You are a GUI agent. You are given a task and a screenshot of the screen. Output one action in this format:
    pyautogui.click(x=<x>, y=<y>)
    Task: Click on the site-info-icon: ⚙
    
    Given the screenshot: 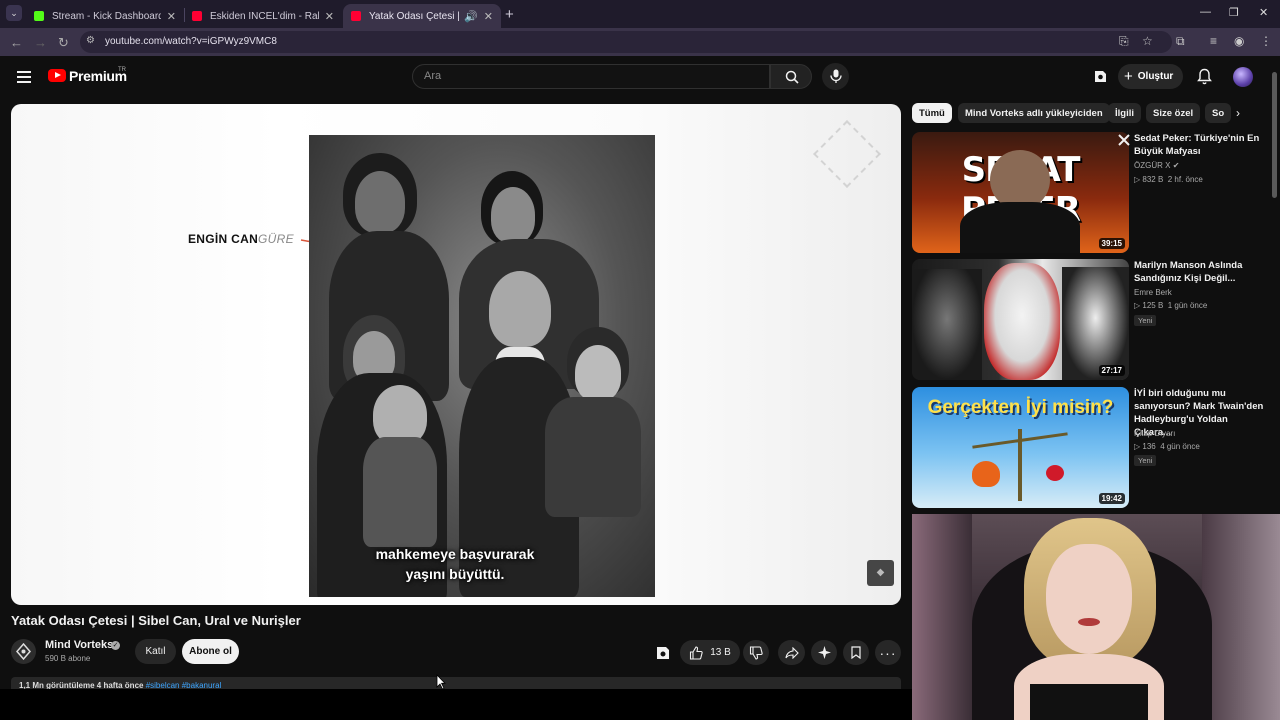 What is the action you would take?
    pyautogui.click(x=90, y=40)
    